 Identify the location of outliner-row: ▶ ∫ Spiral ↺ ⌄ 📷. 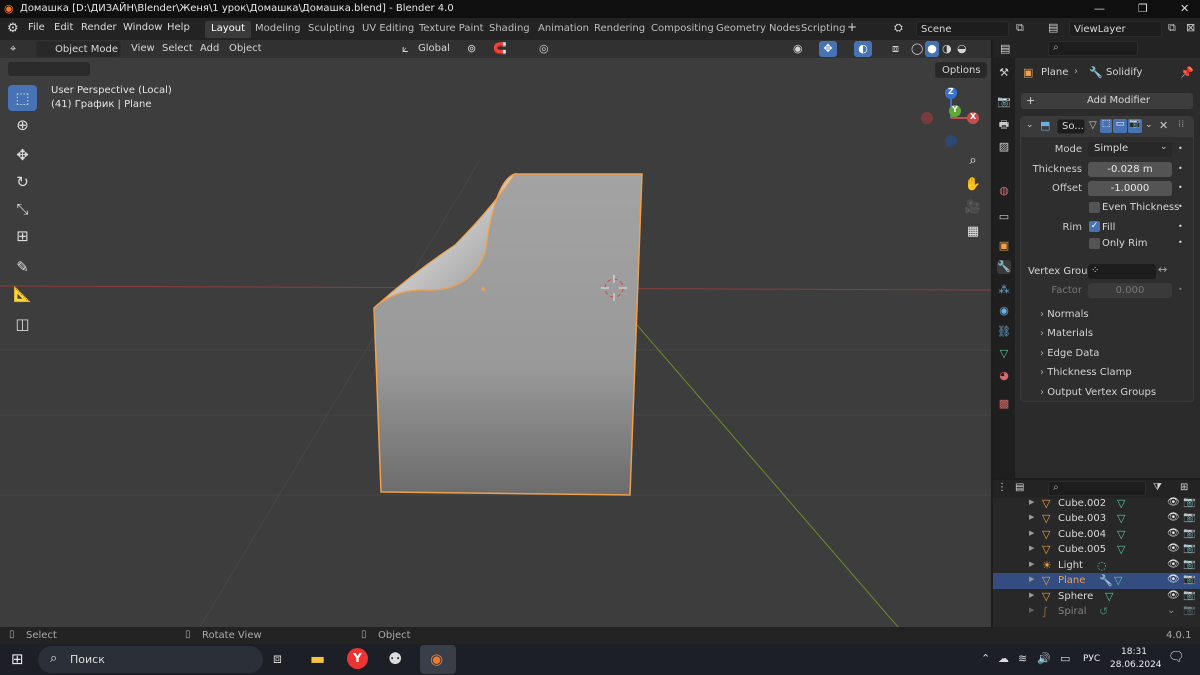
(1096, 612).